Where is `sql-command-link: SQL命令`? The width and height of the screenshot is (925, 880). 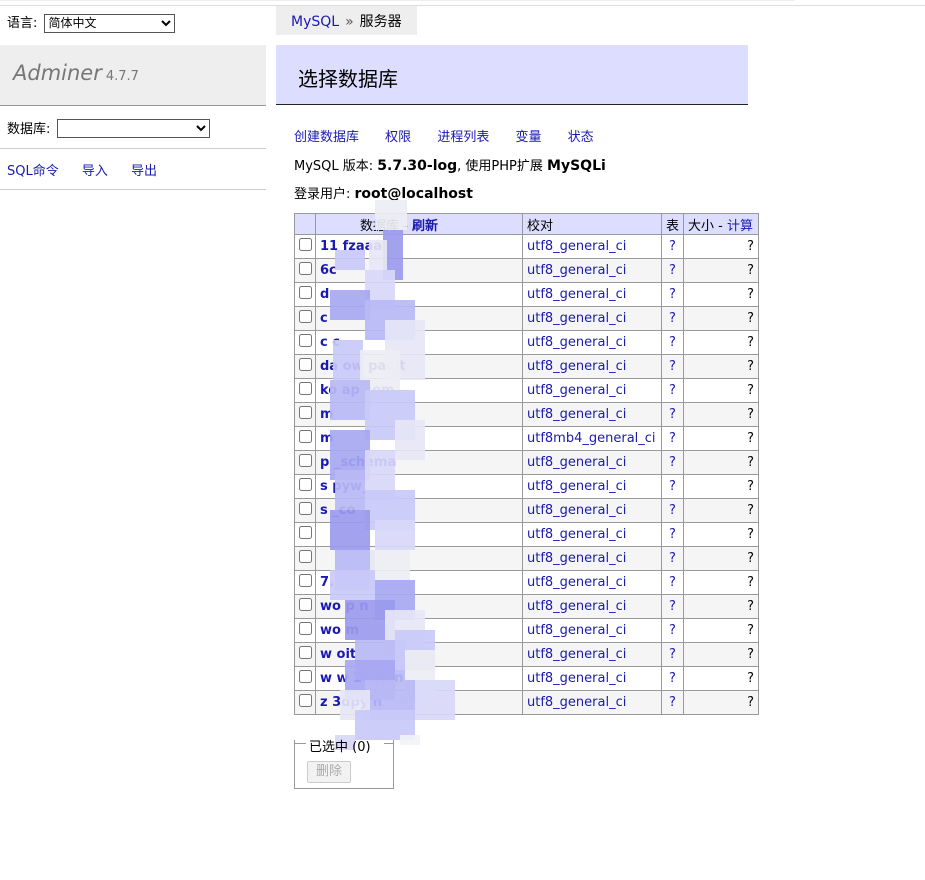
sql-command-link: SQL命令 is located at coordinates (33, 171).